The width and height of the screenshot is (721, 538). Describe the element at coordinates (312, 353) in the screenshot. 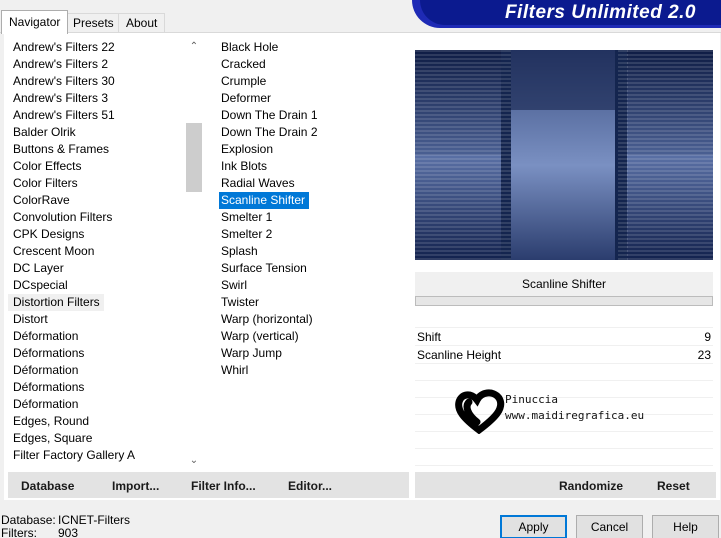

I see `filter-item: Warp Jump` at that location.